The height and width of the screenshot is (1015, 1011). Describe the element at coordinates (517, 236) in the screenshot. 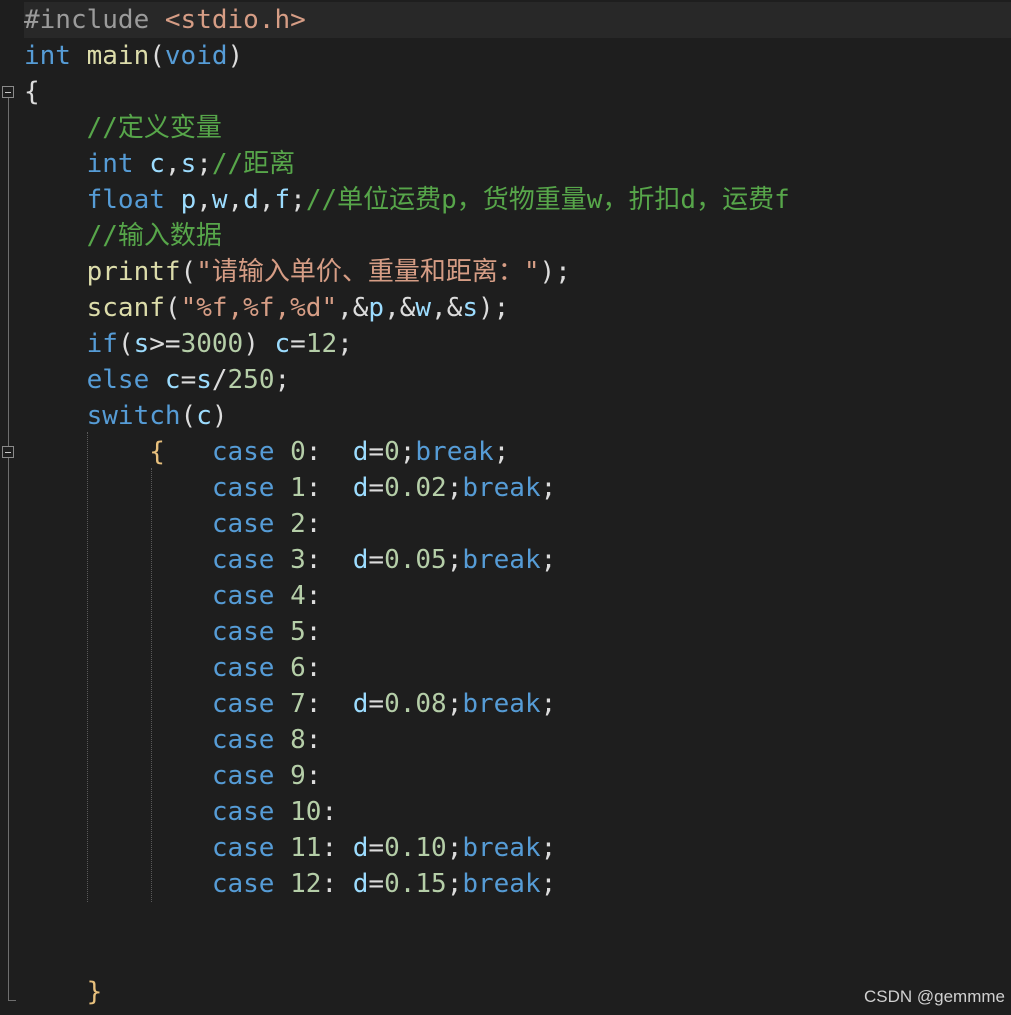

I see `code-line: //输入数据` at that location.